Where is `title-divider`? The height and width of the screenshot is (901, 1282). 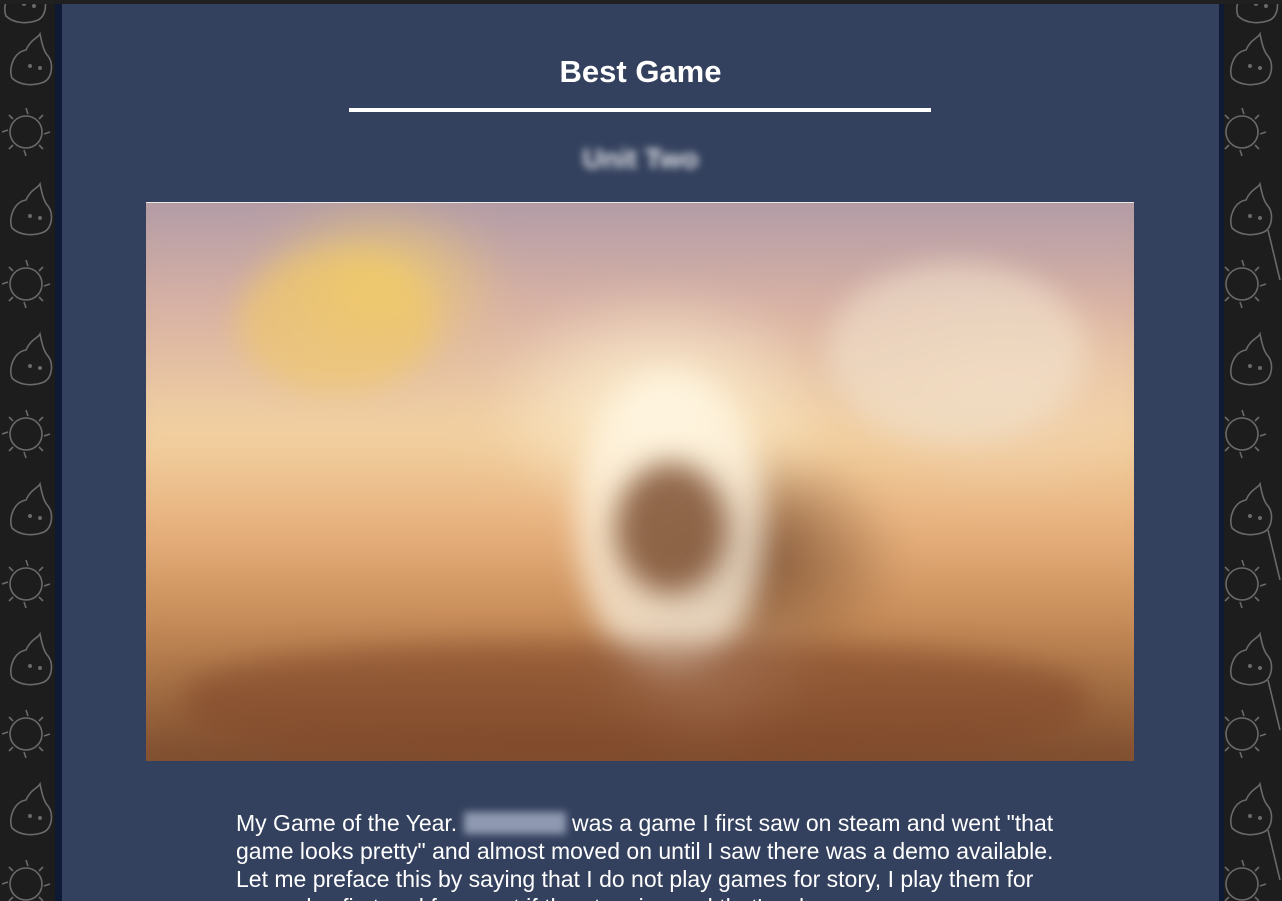
title-divider is located at coordinates (640, 110).